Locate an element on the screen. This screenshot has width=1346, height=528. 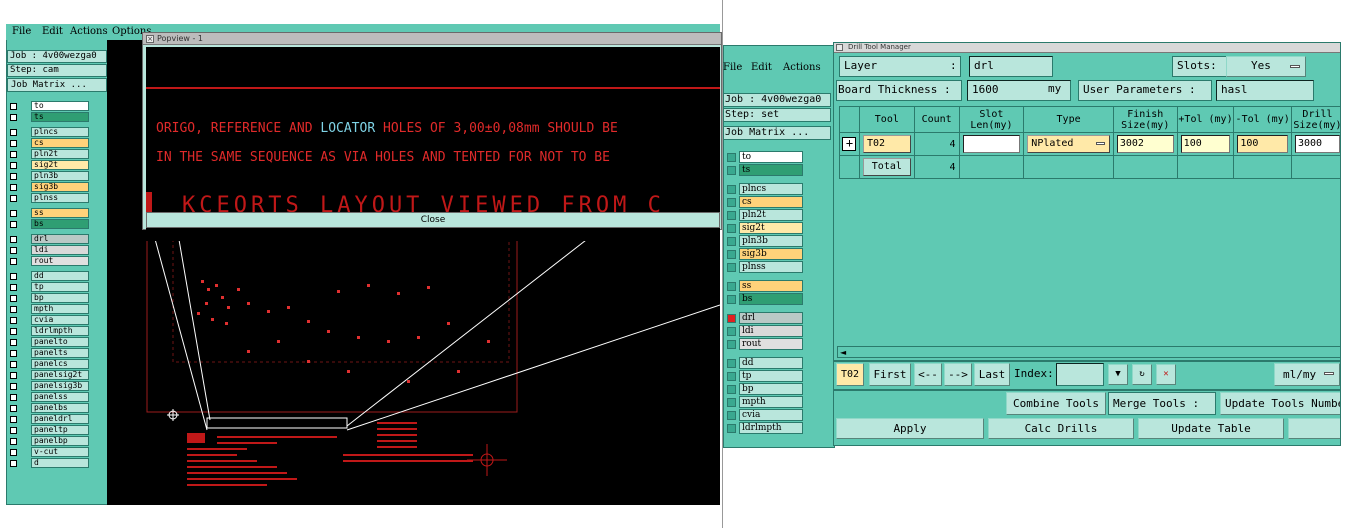
layer-row-cs: cs is located at coordinates (48, 143).